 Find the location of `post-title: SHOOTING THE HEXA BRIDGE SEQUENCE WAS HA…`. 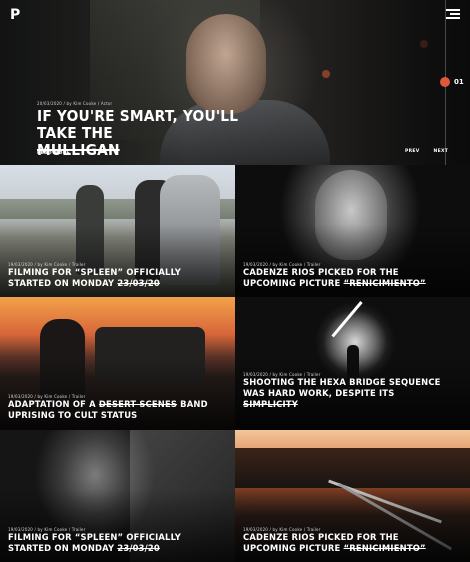

post-title: SHOOTING THE HEXA BRIDGE SEQUENCE WAS HA… is located at coordinates (343, 394).